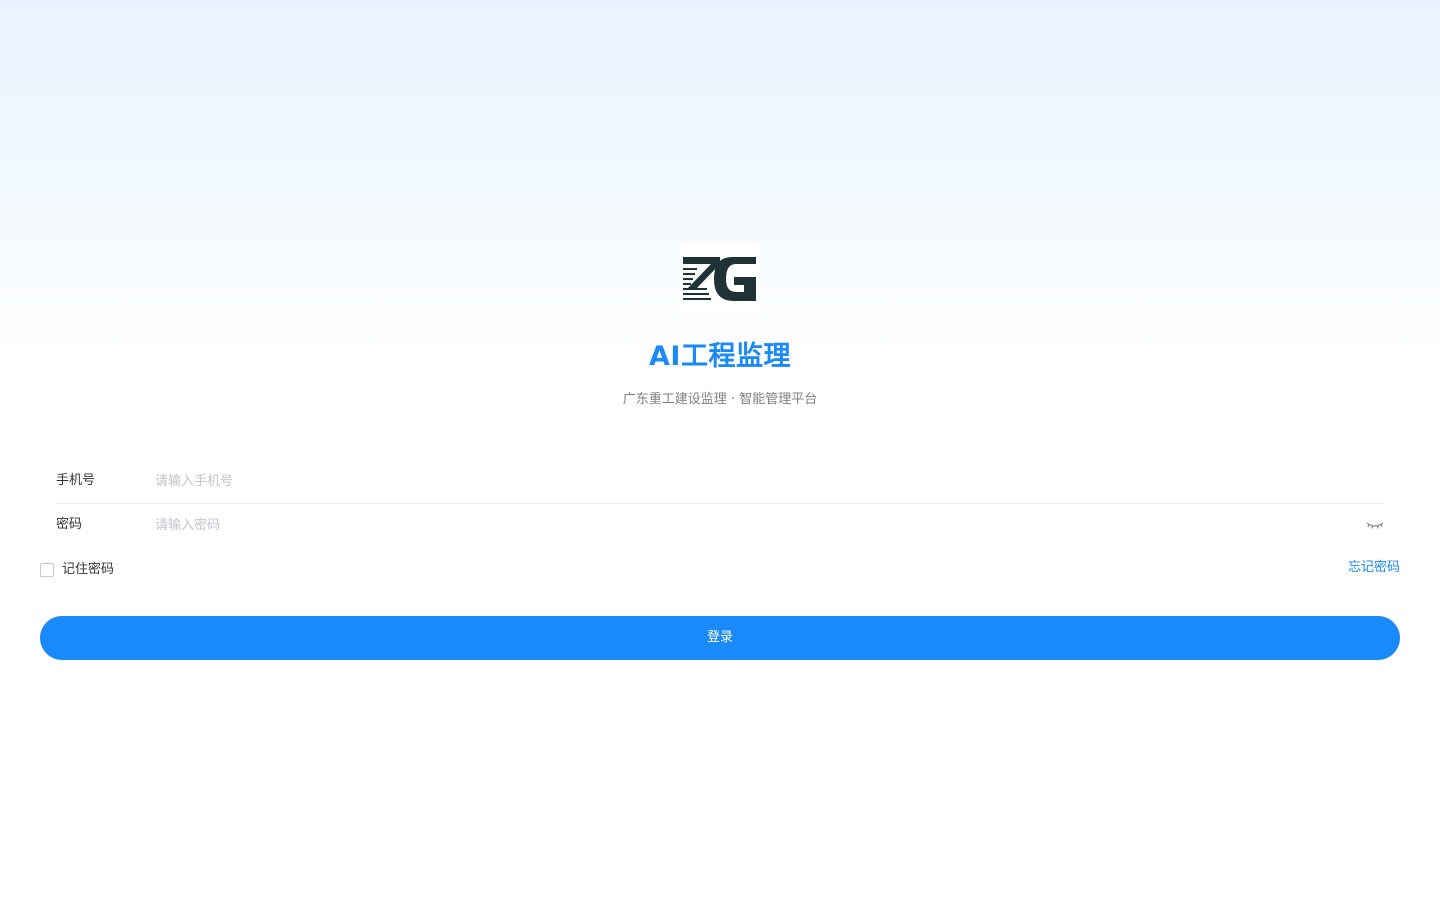 The image size is (1440, 900). What do you see at coordinates (47, 570) in the screenshot?
I see `remember-checkbox` at bounding box center [47, 570].